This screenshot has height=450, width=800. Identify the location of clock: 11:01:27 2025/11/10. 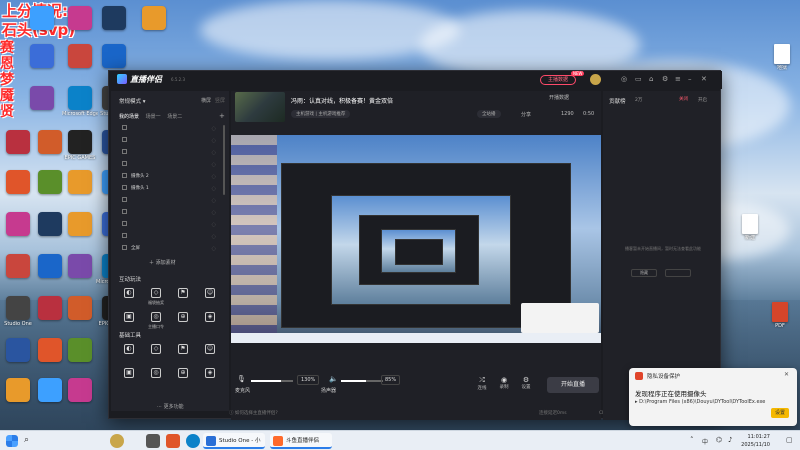
(755, 441).